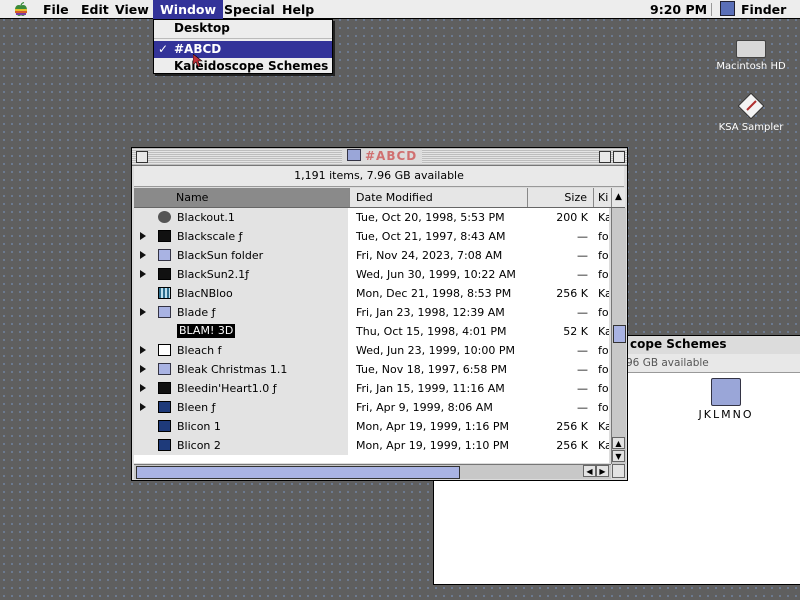  Describe the element at coordinates (764, 9) in the screenshot. I see `application-menu-label: Finder` at that location.